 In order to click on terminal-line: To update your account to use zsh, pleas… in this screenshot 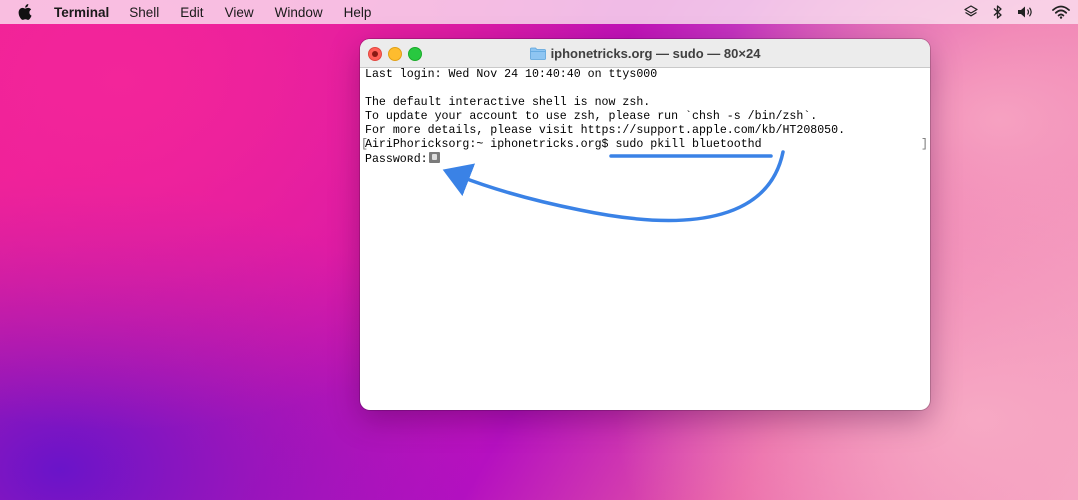, I will do `click(591, 116)`.